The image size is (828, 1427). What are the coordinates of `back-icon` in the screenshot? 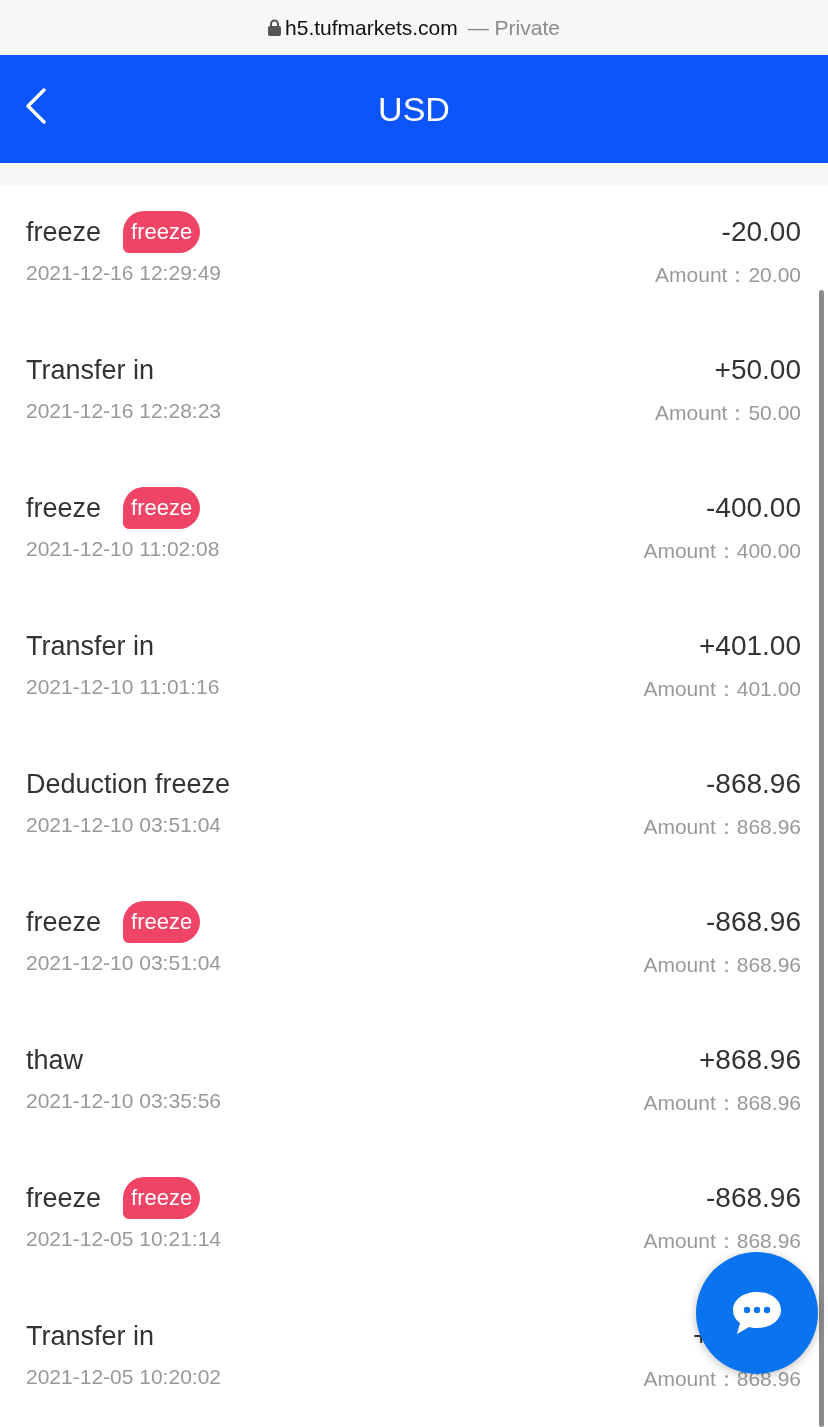 It's located at (36, 106).